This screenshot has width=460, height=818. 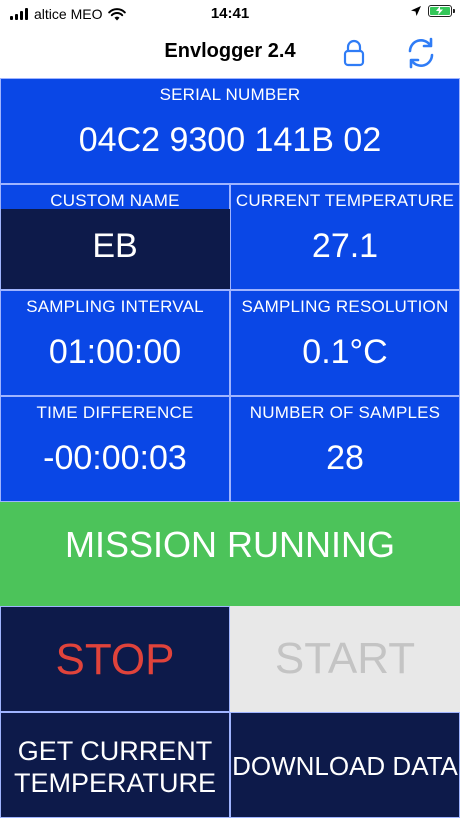 What do you see at coordinates (354, 53) in the screenshot?
I see `lock-icon` at bounding box center [354, 53].